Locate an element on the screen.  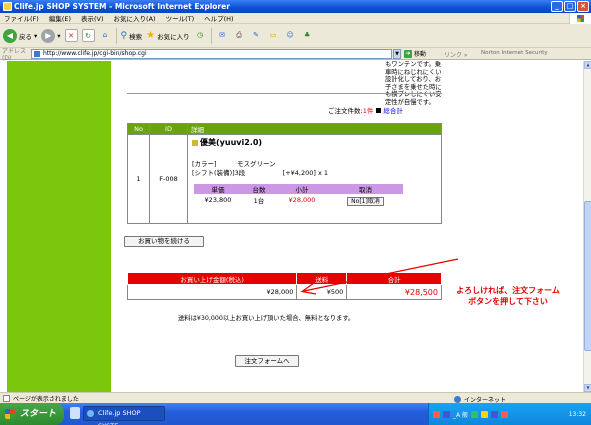
go-button: ➜ 移動 is located at coordinates (415, 53).